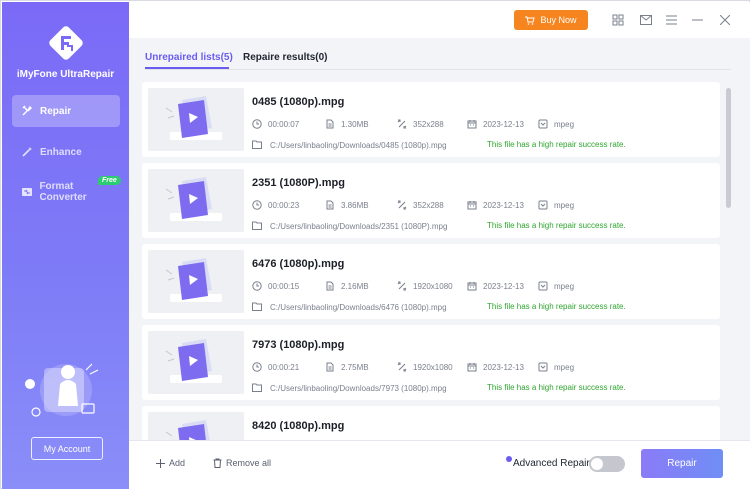 This screenshot has height=489, width=750. I want to click on trash-icon, so click(217, 463).